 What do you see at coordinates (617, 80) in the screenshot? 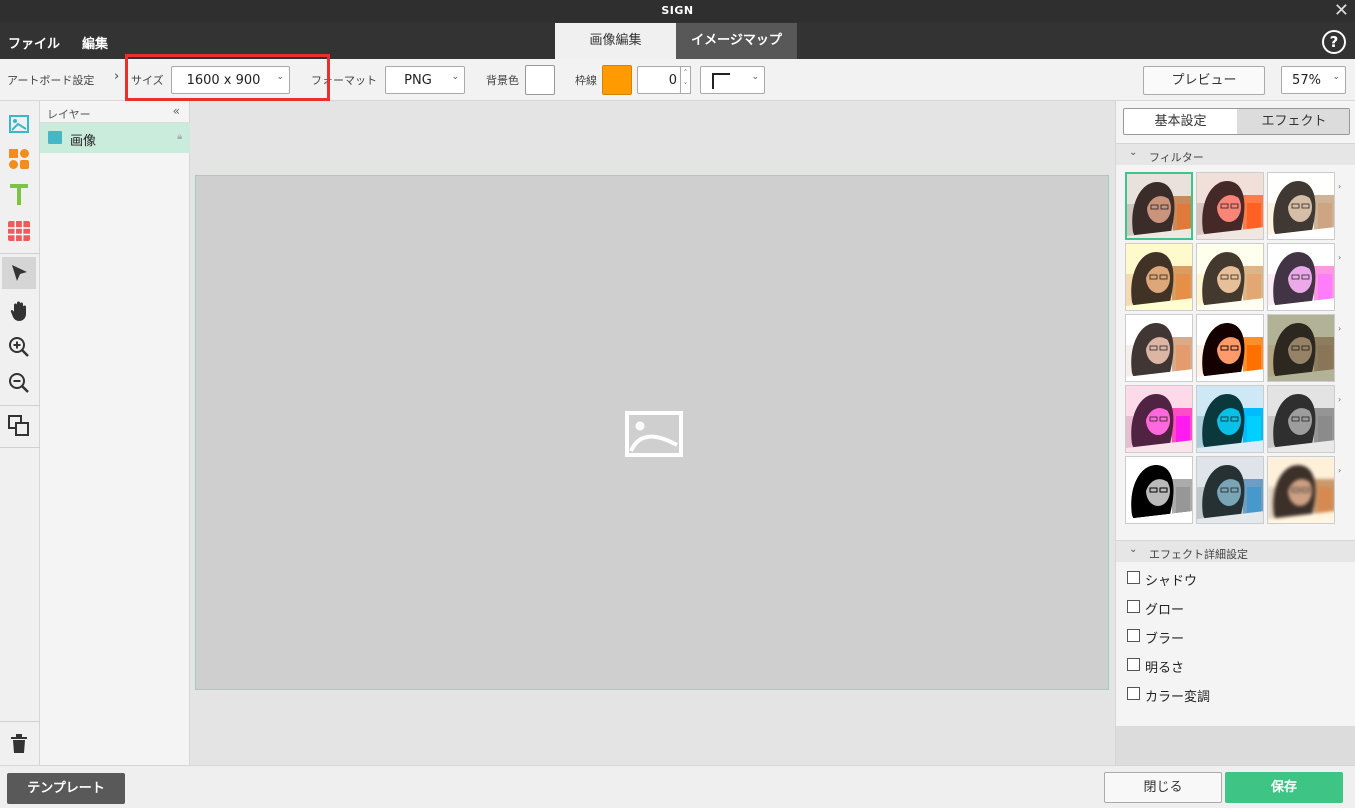
I see `border-color-swatch` at bounding box center [617, 80].